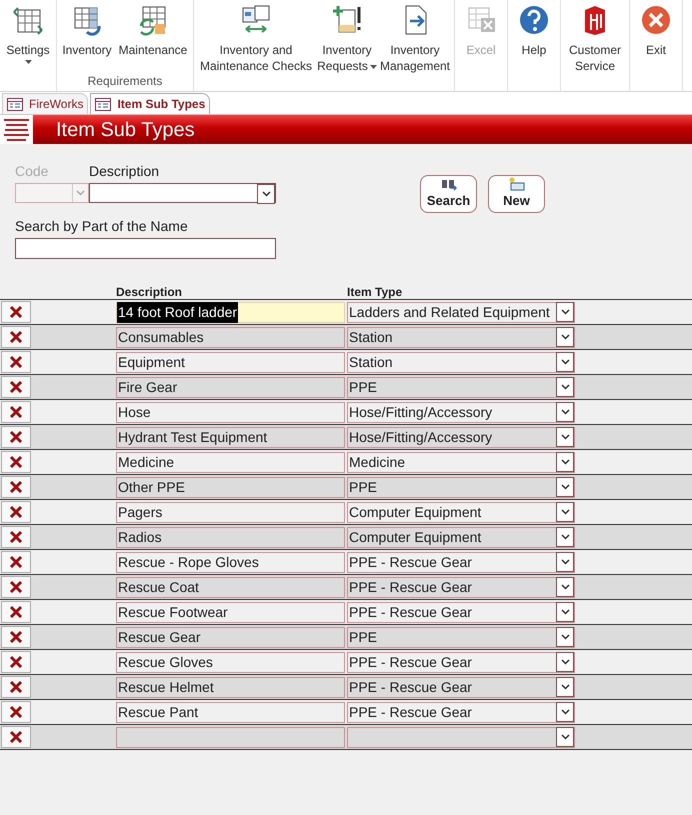 The width and height of the screenshot is (692, 815). What do you see at coordinates (153, 36) in the screenshot?
I see `ribbon-button: Maintenance` at bounding box center [153, 36].